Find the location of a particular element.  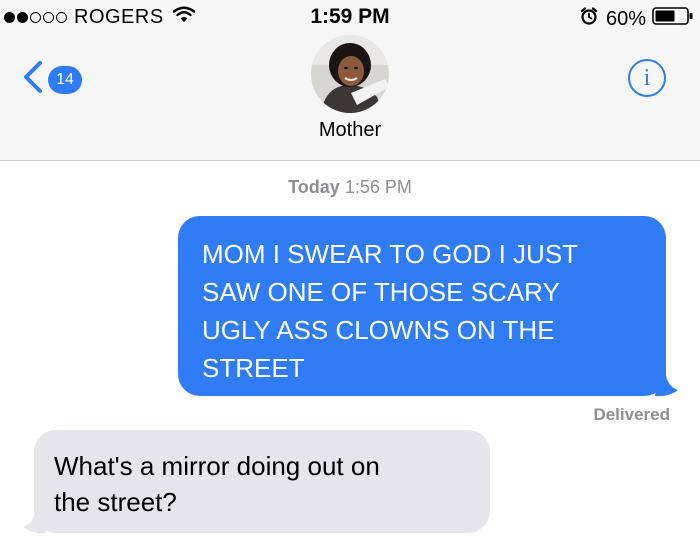

message-line: SAW ONE OF THOSE SCARY is located at coordinates (381, 292).